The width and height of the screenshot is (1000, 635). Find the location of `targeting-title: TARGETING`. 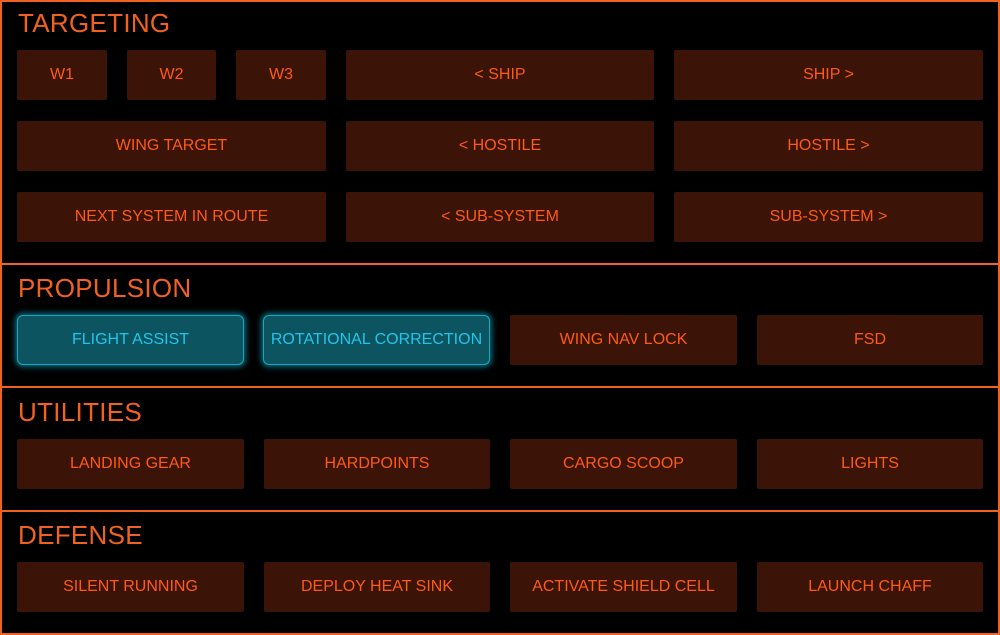

targeting-title: TARGETING is located at coordinates (94, 23).